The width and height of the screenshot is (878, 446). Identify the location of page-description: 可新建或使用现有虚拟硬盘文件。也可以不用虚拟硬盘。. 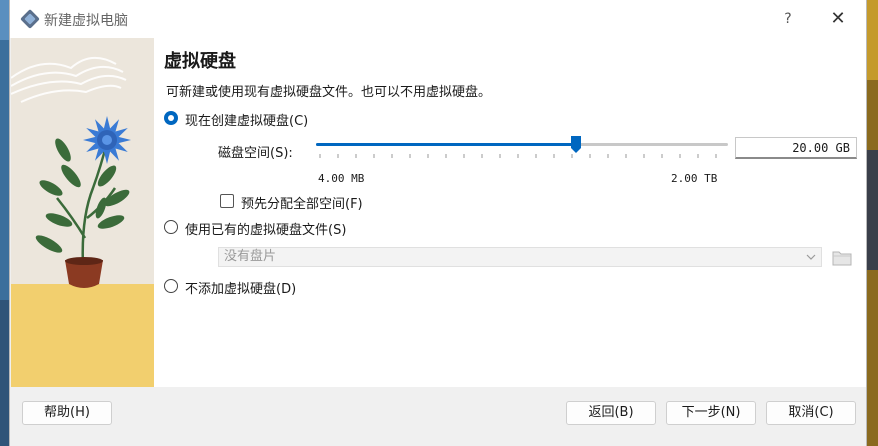
(329, 92).